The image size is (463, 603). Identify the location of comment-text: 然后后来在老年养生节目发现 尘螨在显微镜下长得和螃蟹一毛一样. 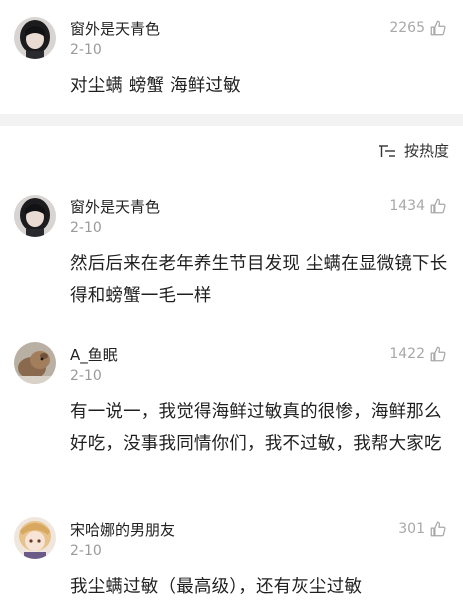
(259, 280).